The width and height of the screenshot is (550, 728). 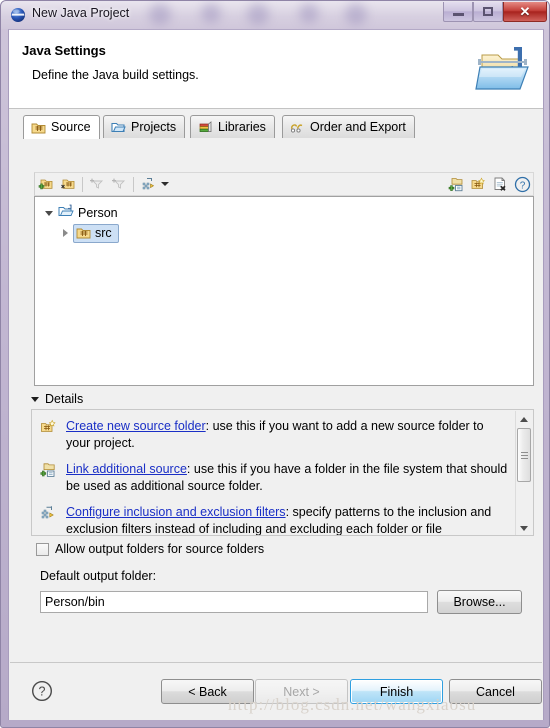 What do you see at coordinates (64, 50) in the screenshot?
I see `page-title: Java Settings` at bounding box center [64, 50].